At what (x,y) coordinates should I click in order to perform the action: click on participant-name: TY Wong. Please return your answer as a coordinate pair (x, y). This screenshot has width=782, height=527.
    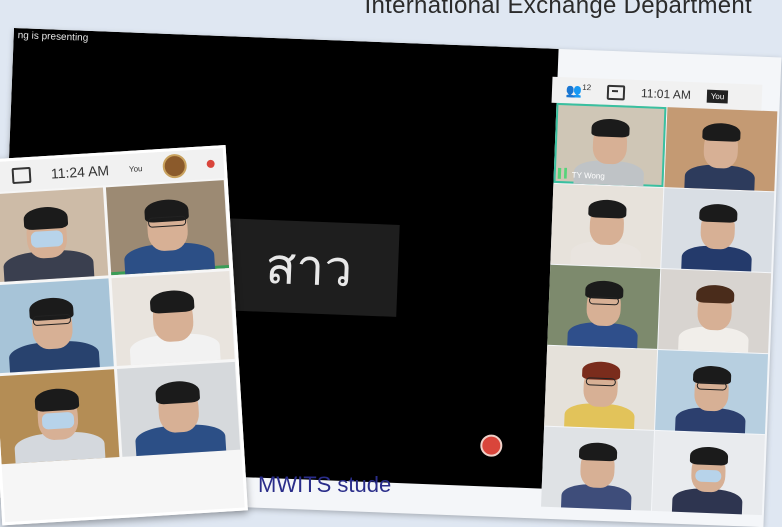
    Looking at the image, I should click on (588, 175).